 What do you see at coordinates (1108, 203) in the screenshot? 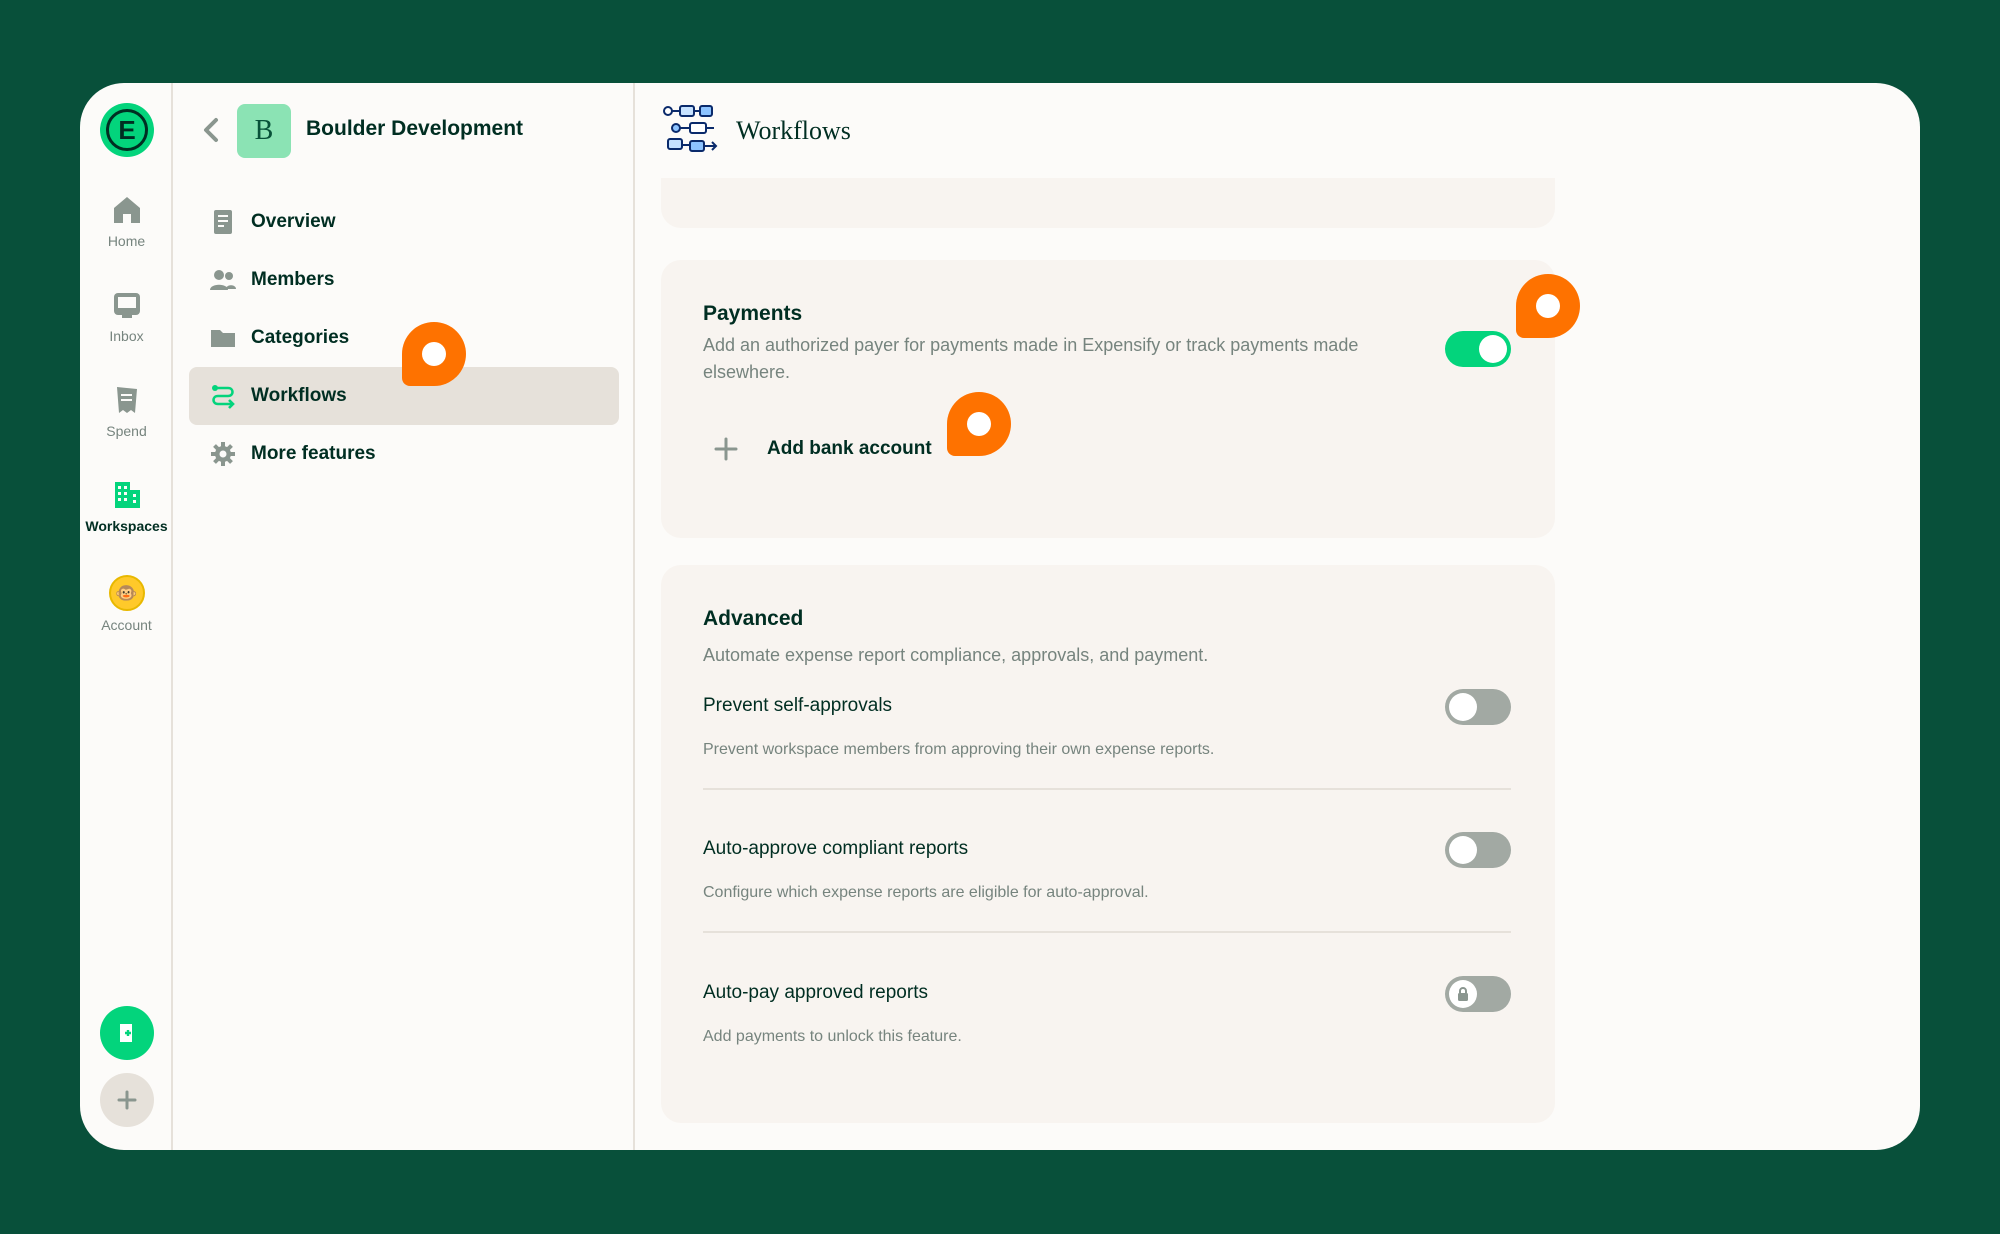
I see `previous-section-card` at bounding box center [1108, 203].